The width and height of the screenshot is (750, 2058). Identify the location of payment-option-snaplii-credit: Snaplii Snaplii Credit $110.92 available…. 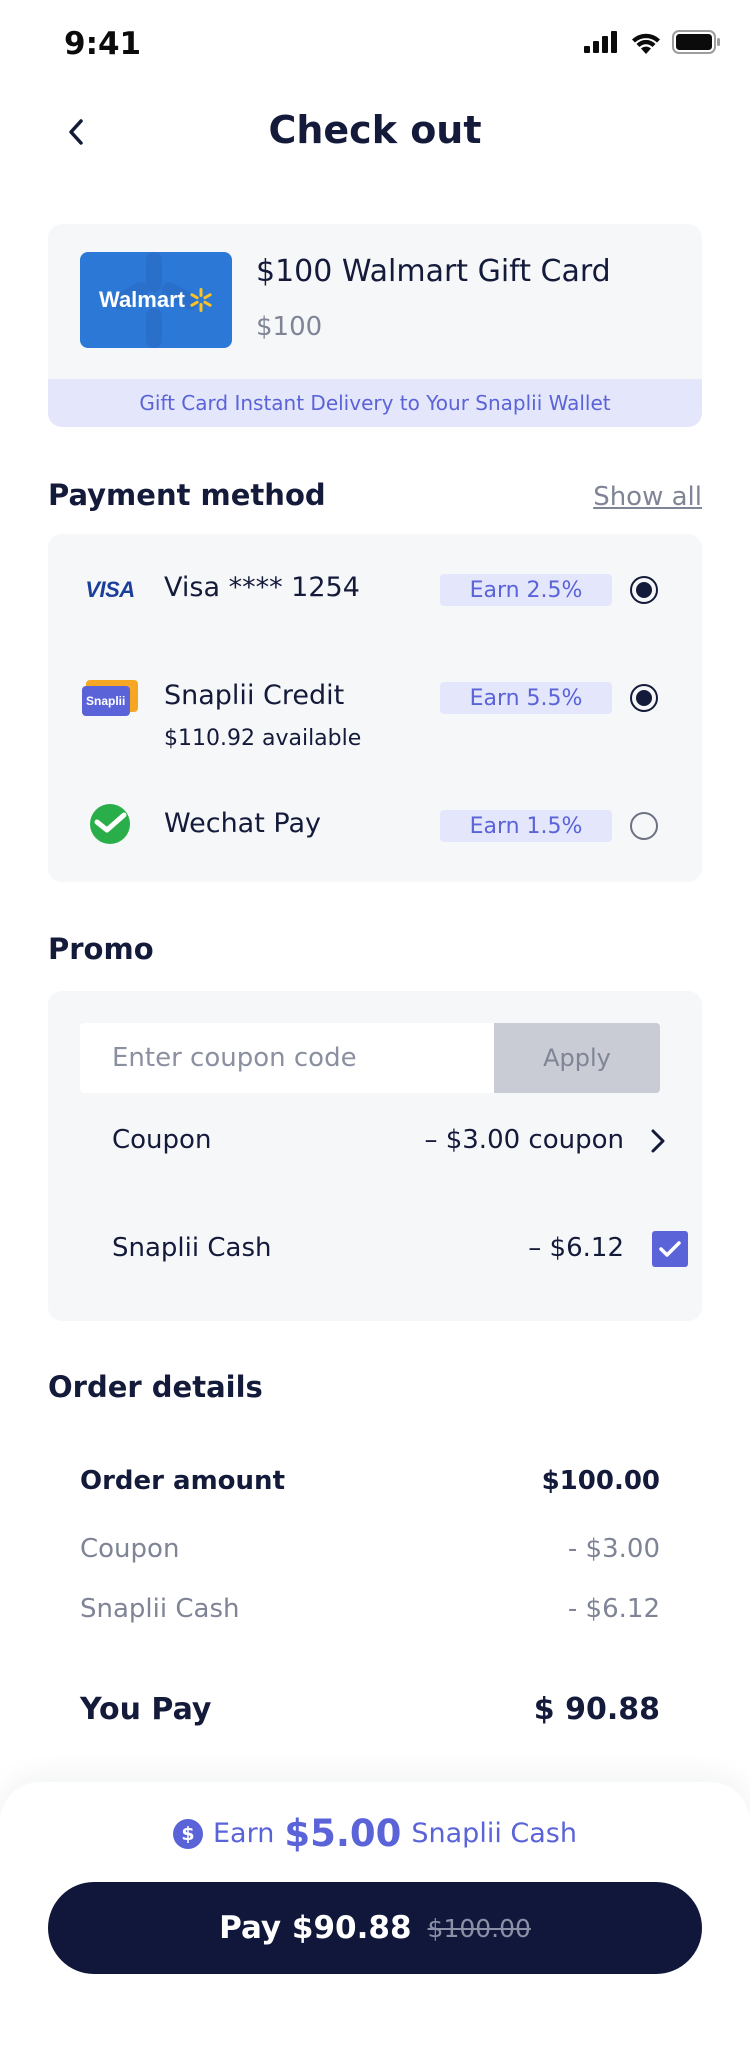
(375, 709).